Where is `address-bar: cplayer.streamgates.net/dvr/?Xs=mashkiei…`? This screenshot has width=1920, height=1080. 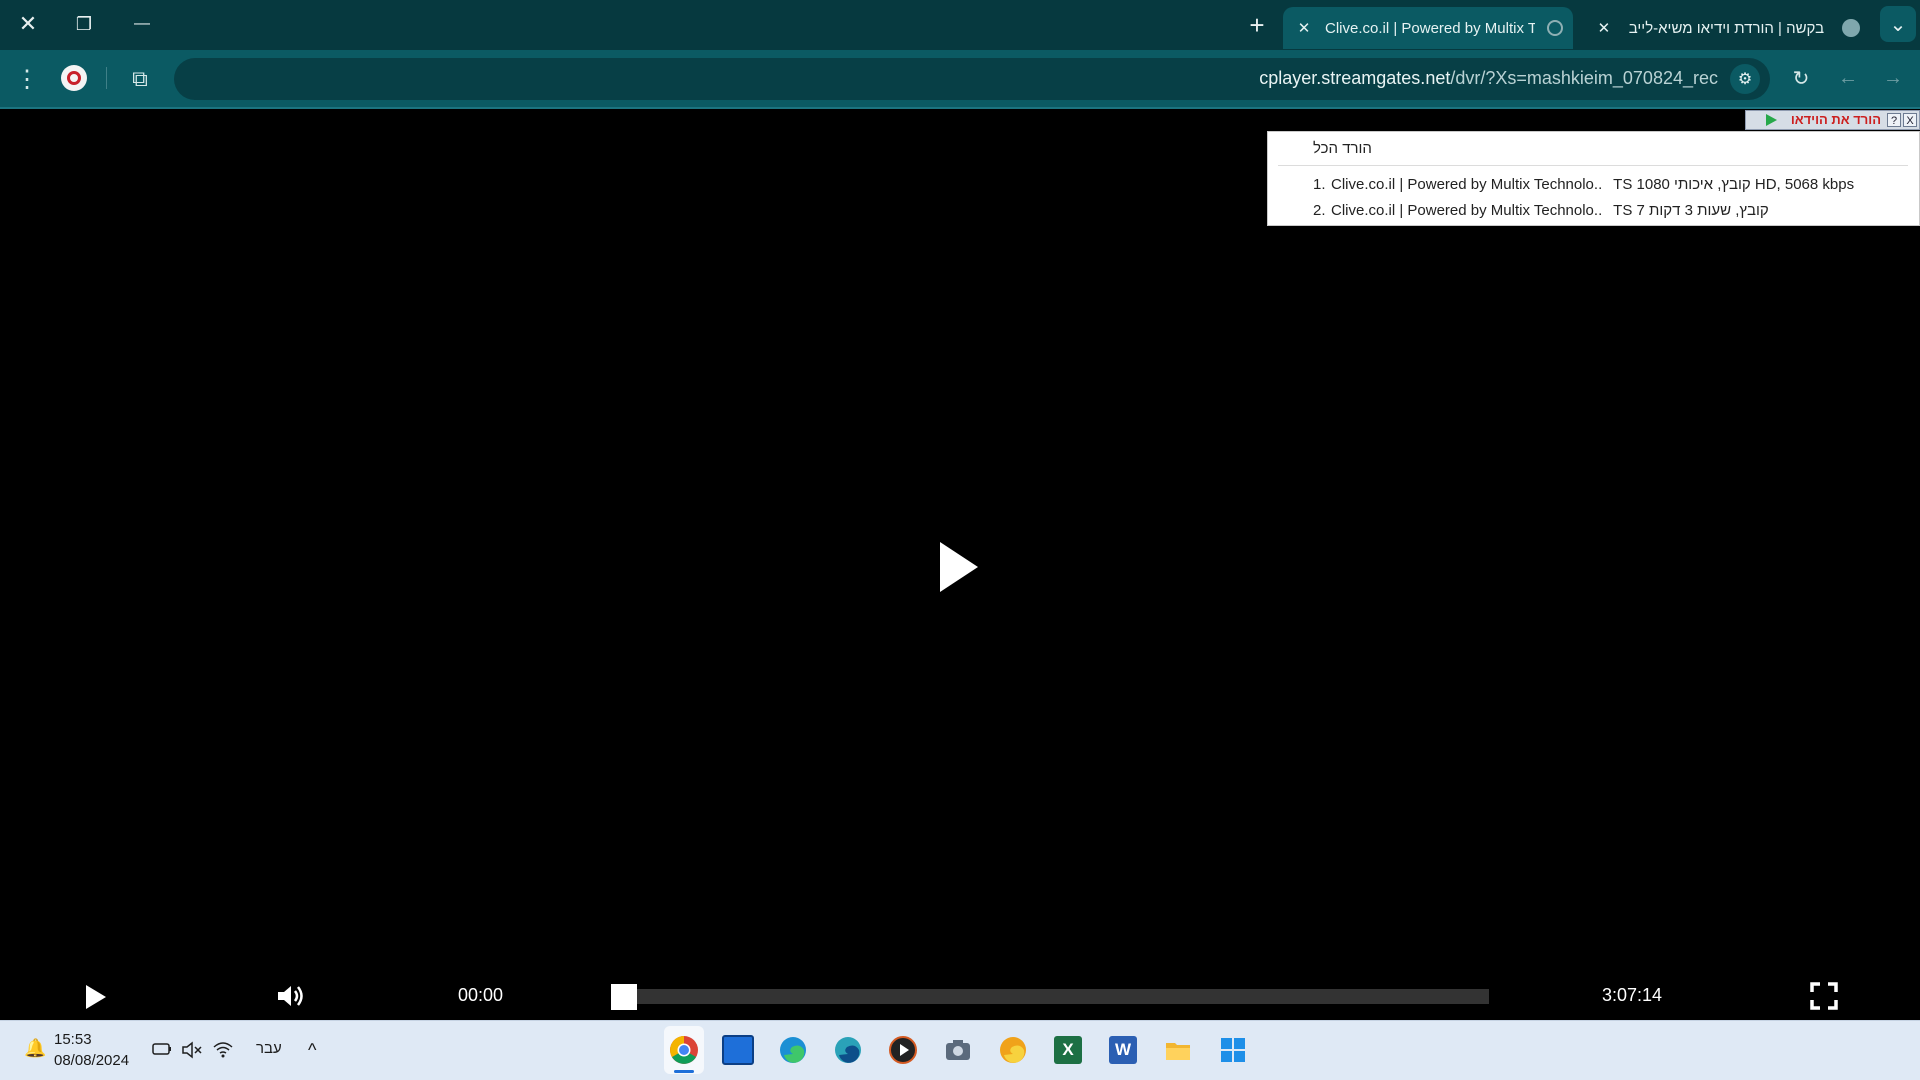
address-bar: cplayer.streamgates.net/dvr/?Xs=mashkiei… is located at coordinates (972, 79).